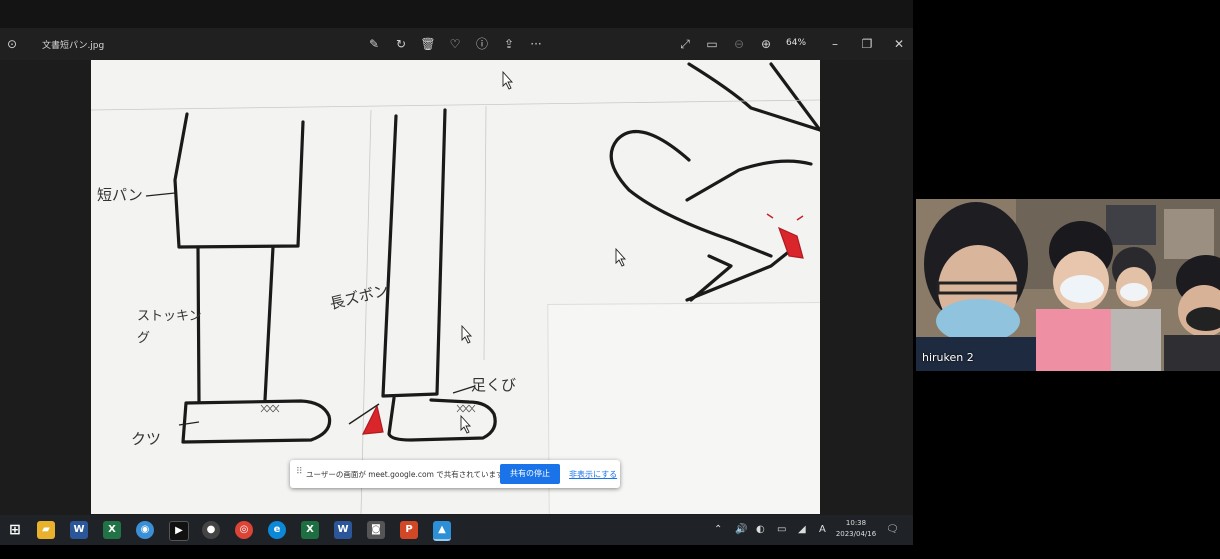 Image resolution: width=1220 pixels, height=559 pixels. Describe the element at coordinates (277, 530) in the screenshot. I see `edge-icon: e` at that location.